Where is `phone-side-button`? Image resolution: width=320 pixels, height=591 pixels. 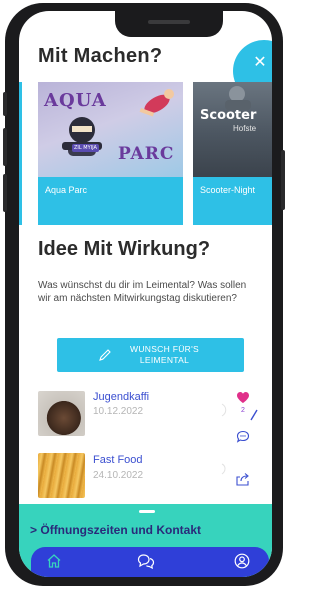 phone-side-button is located at coordinates (5, 104).